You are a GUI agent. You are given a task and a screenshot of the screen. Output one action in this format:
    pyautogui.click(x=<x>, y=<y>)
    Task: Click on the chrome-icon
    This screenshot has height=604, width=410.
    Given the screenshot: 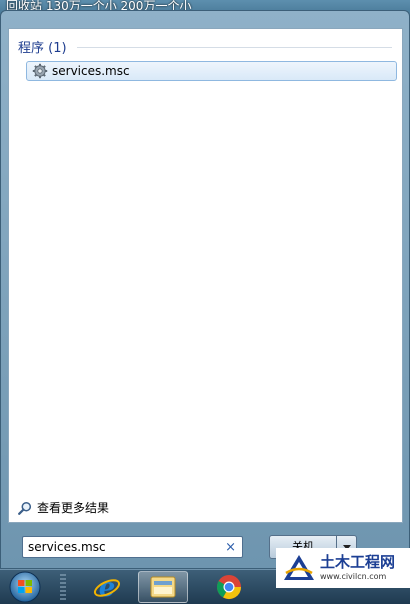 What is the action you would take?
    pyautogui.click(x=228, y=587)
    